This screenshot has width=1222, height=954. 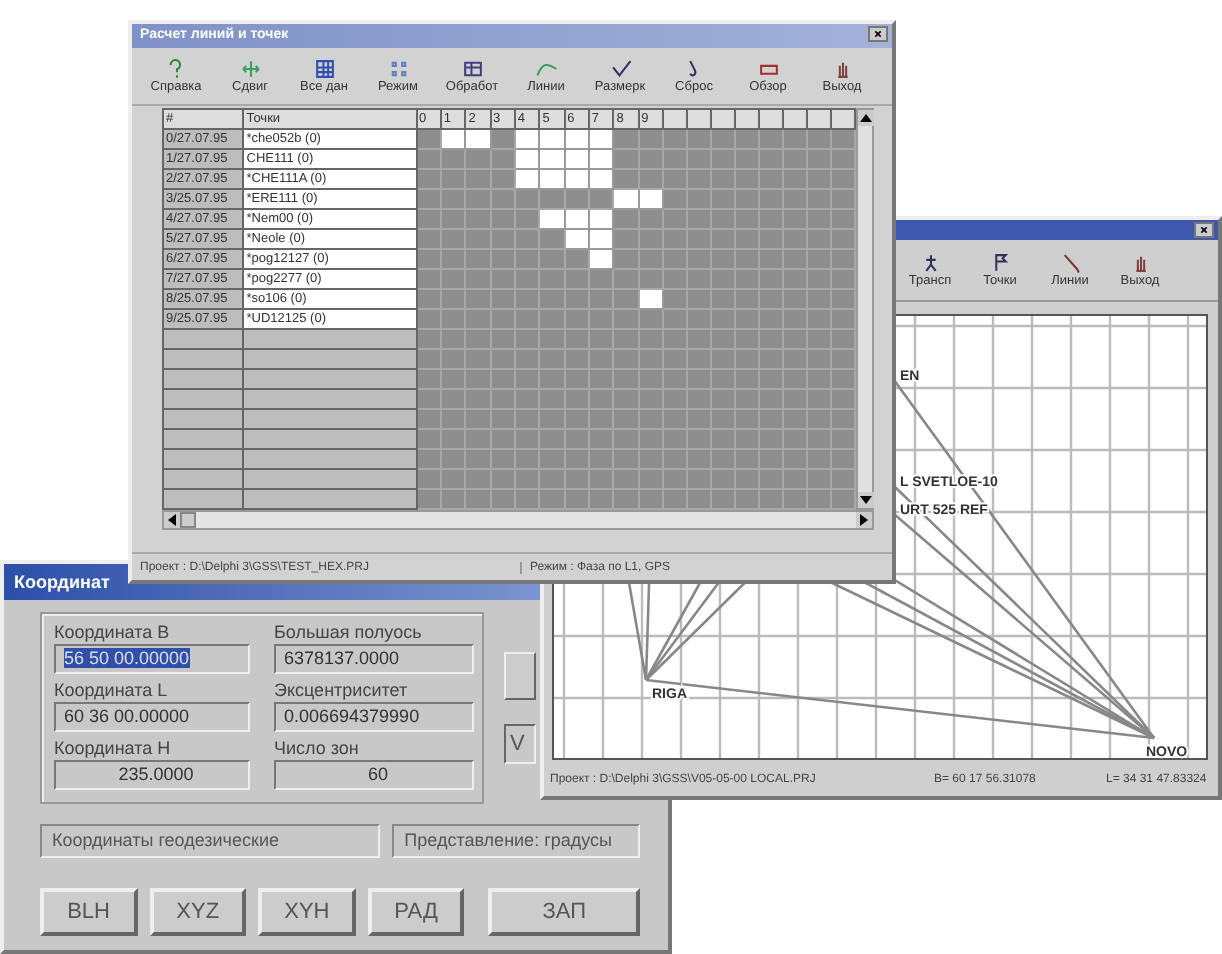 I want to click on table-icon, so click(x=472, y=69).